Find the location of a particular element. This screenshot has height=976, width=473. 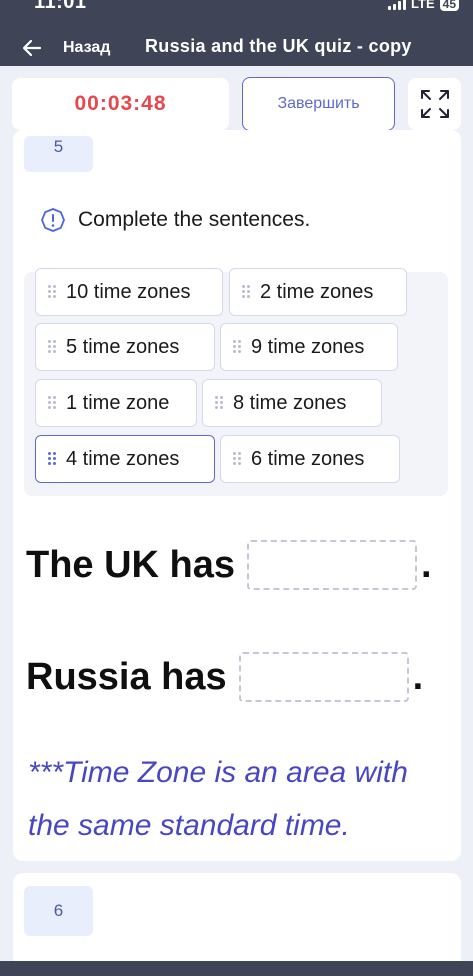

sentence-text: Russia has is located at coordinates (126, 676).